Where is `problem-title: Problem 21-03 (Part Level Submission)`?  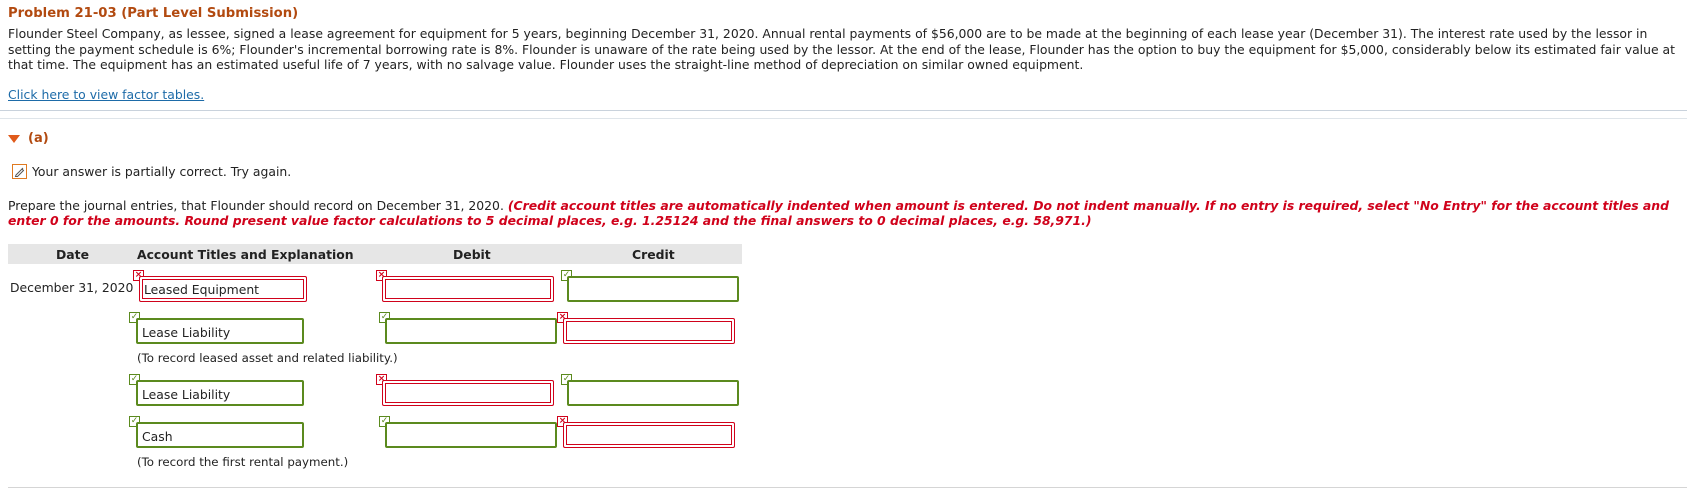
problem-title: Problem 21-03 (Part Level Submission) is located at coordinates (153, 13).